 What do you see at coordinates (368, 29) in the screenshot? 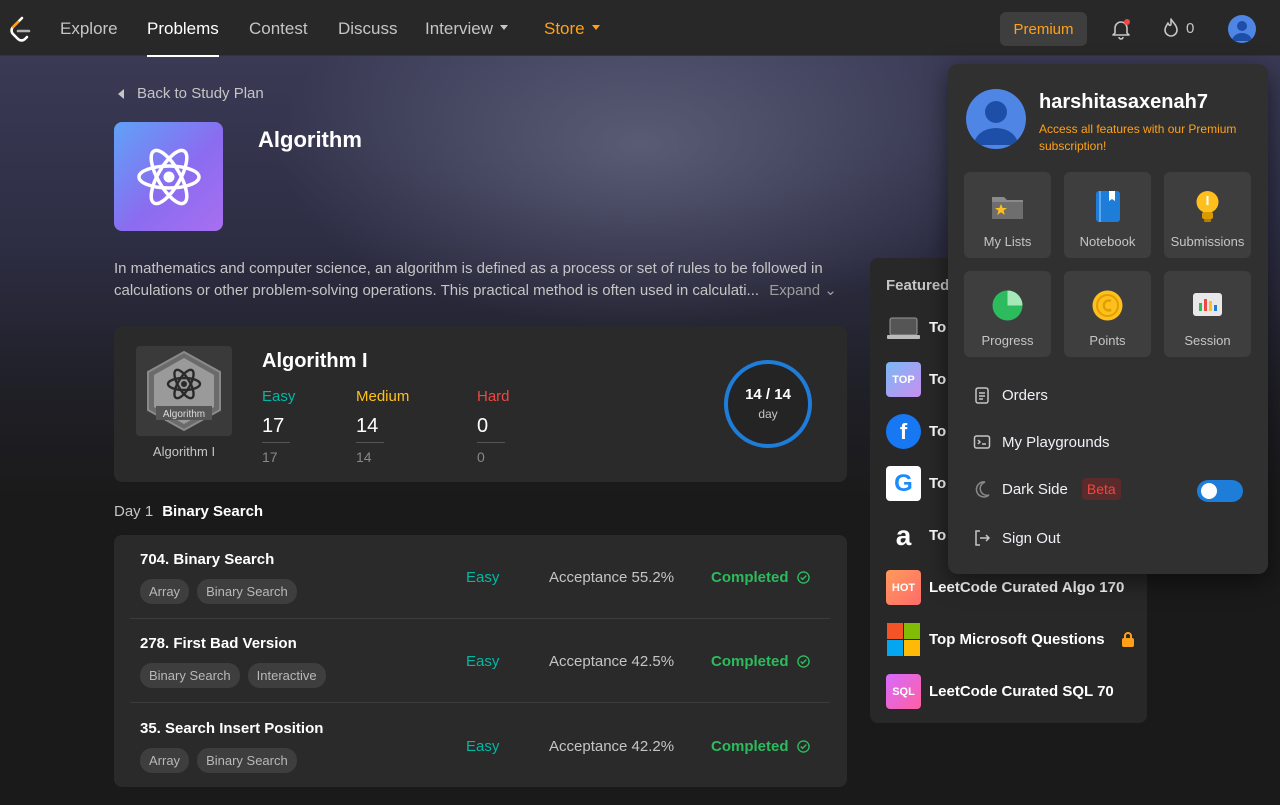
I see `nav-discuss: Discuss` at bounding box center [368, 29].